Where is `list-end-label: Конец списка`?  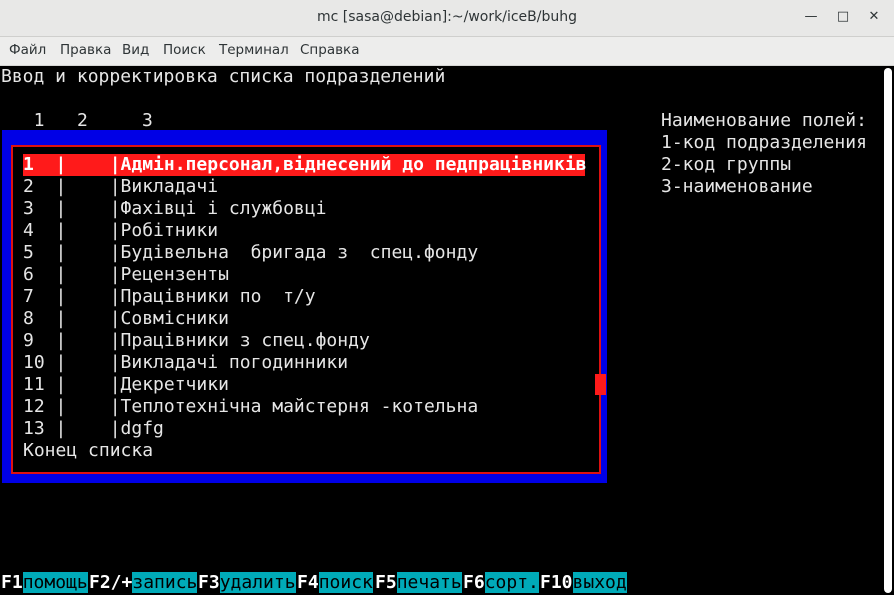 list-end-label: Конец списка is located at coordinates (88, 450).